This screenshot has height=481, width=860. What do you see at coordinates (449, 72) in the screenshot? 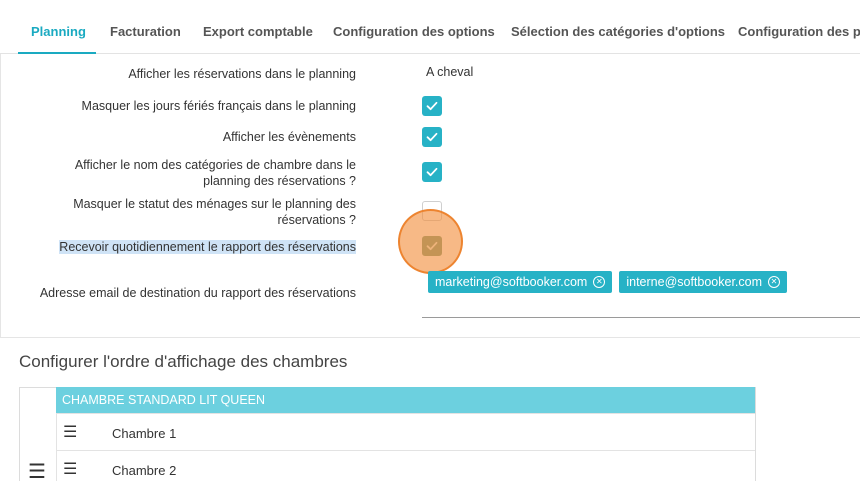
I see `display-reservations-value: A cheval` at bounding box center [449, 72].